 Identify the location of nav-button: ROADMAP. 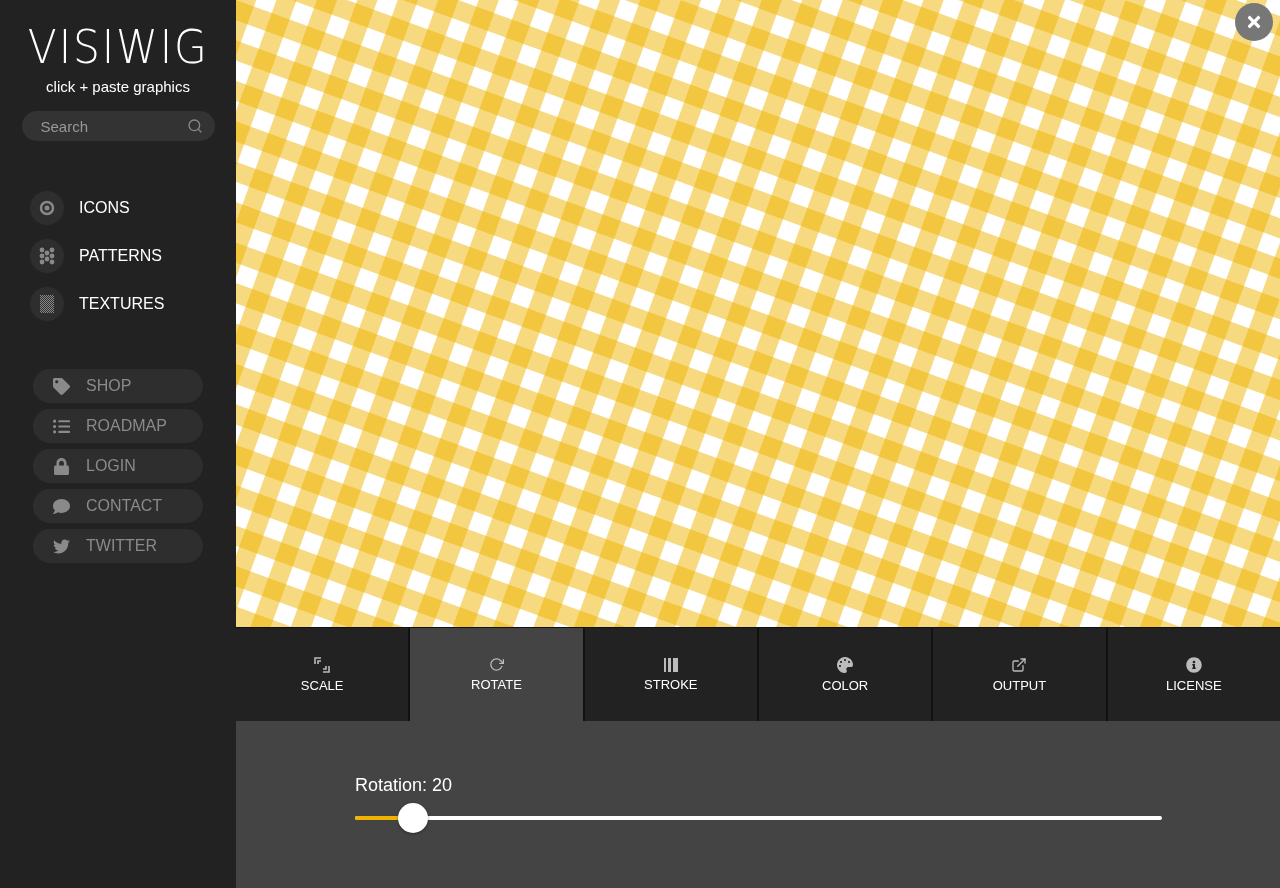
(118, 426).